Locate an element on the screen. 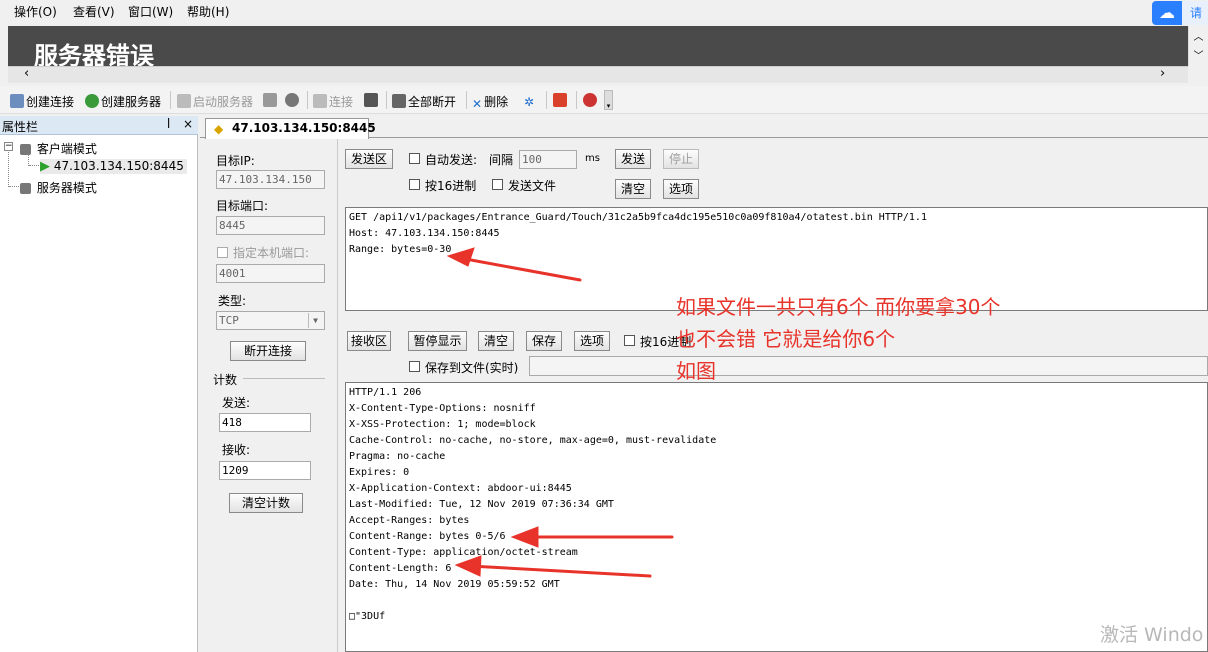 This screenshot has width=1208, height=652. local-port-field: 4001 is located at coordinates (270, 273).